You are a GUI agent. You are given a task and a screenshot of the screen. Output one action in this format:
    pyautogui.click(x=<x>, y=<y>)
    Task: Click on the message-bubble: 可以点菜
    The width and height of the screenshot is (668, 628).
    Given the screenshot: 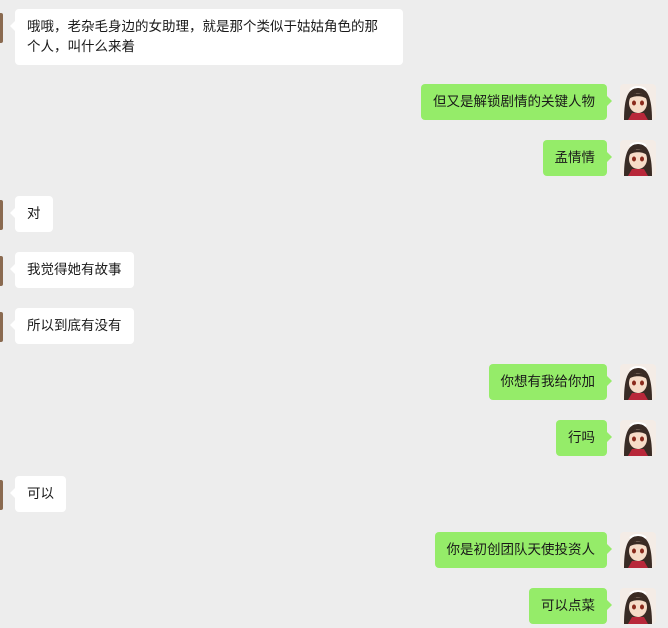 What is the action you would take?
    pyautogui.click(x=570, y=606)
    